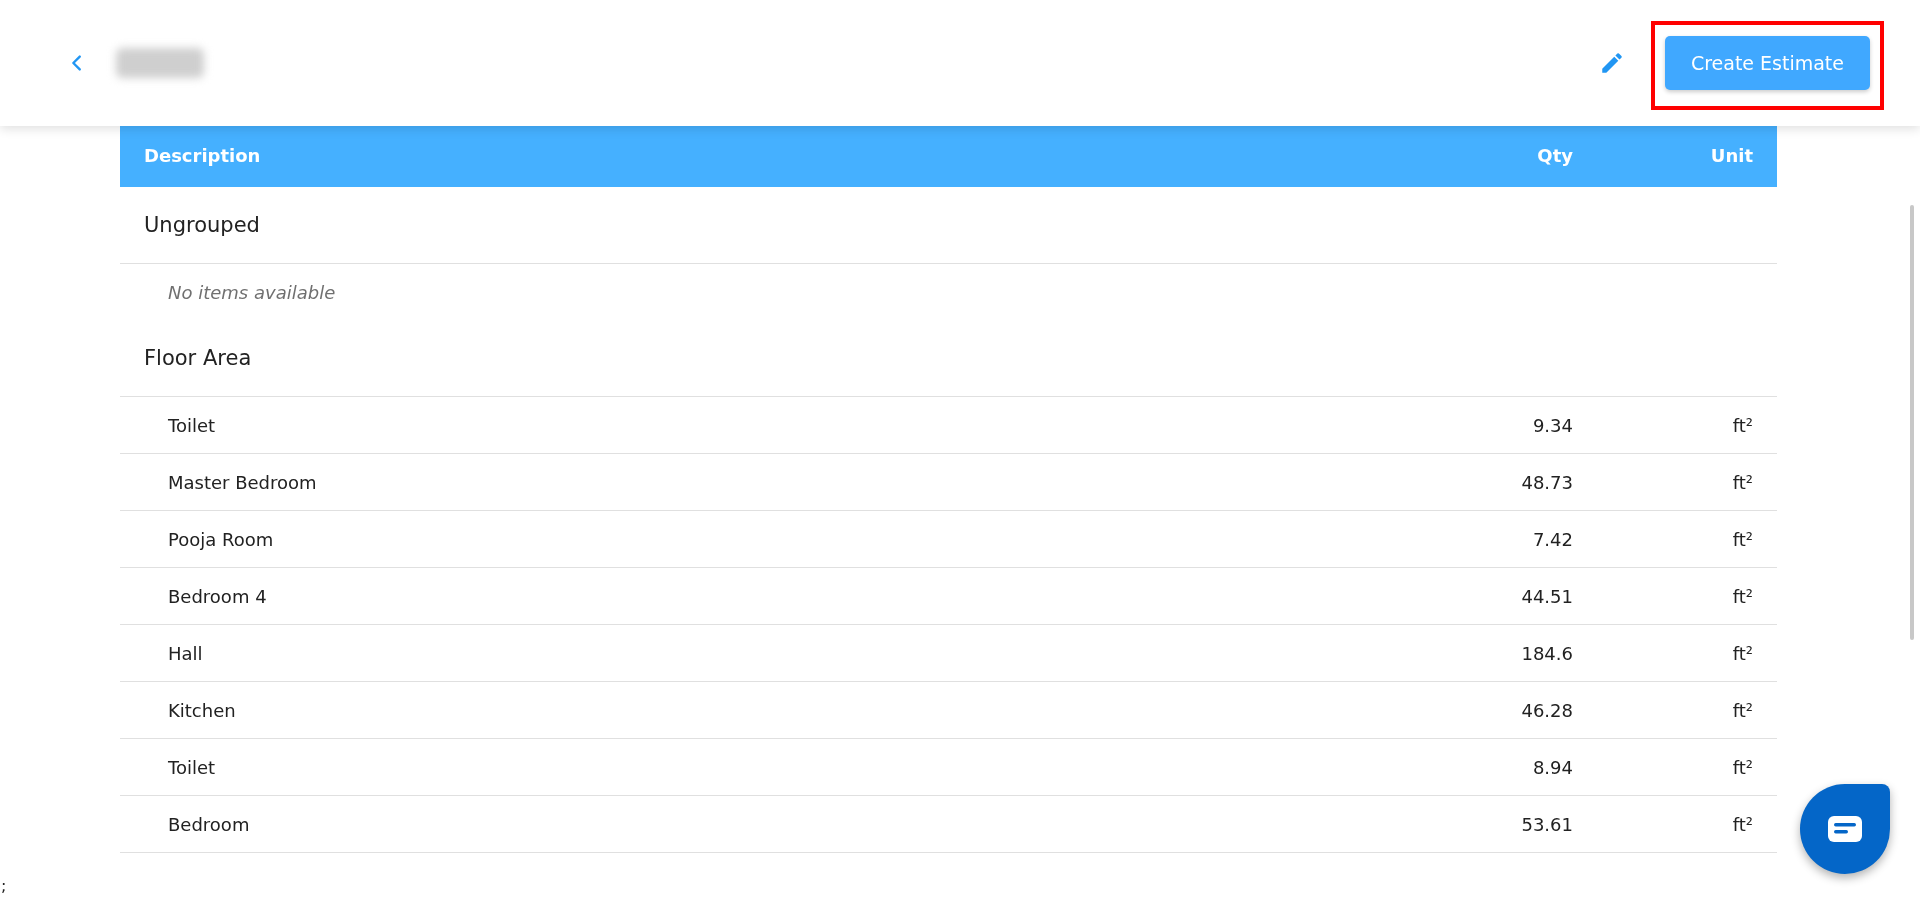 The height and width of the screenshot is (905, 1920). What do you see at coordinates (1552, 539) in the screenshot?
I see `table-cell: 7.42` at bounding box center [1552, 539].